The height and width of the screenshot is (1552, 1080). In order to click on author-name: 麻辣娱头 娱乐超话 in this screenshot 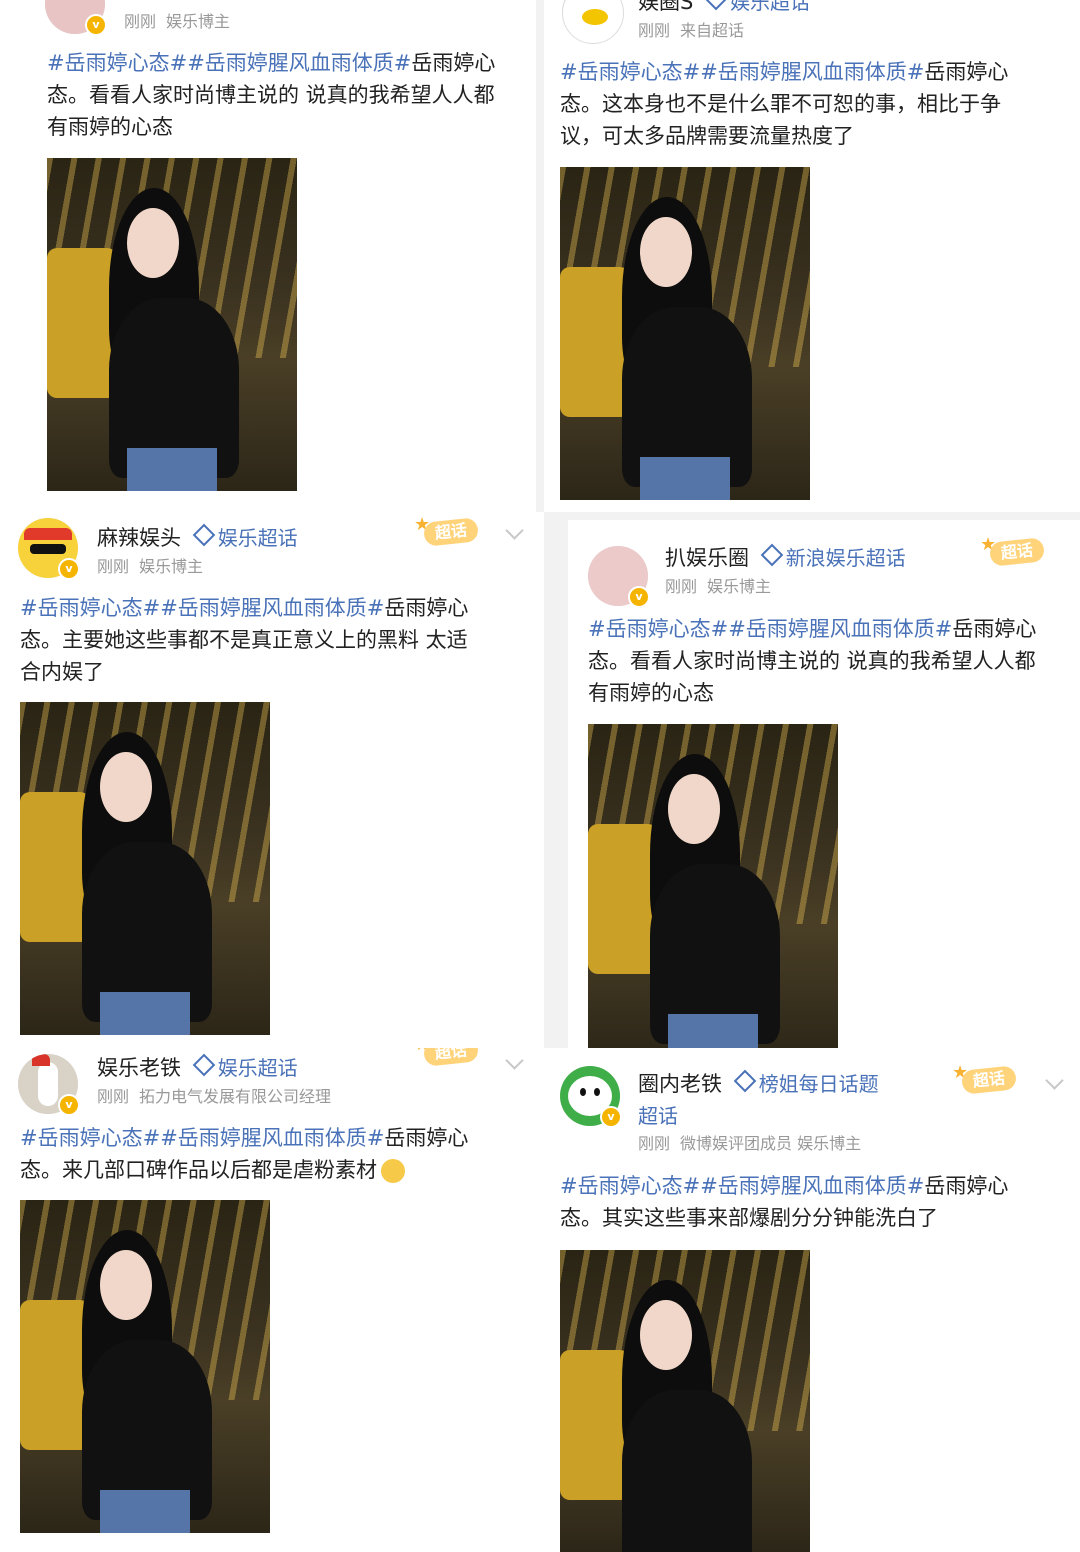, I will do `click(197, 537)`.